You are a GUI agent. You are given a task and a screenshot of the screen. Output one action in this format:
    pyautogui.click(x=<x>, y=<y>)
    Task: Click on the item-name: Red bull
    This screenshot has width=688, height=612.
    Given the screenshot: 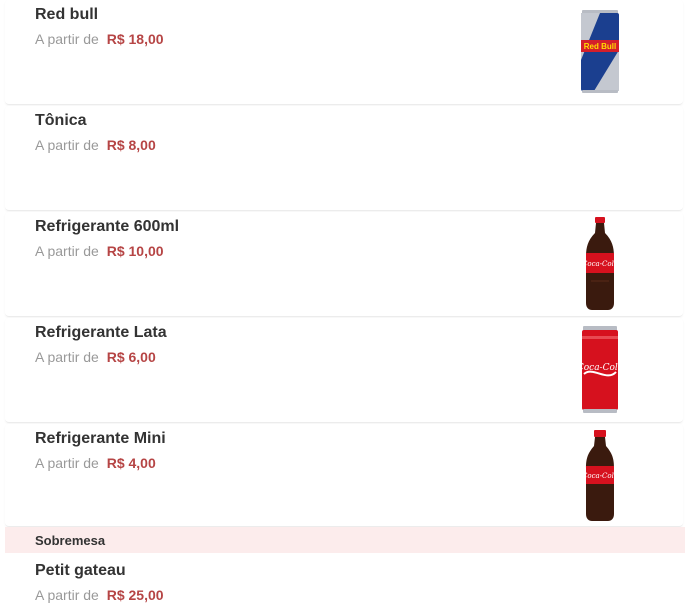 What is the action you would take?
    pyautogui.click(x=67, y=14)
    